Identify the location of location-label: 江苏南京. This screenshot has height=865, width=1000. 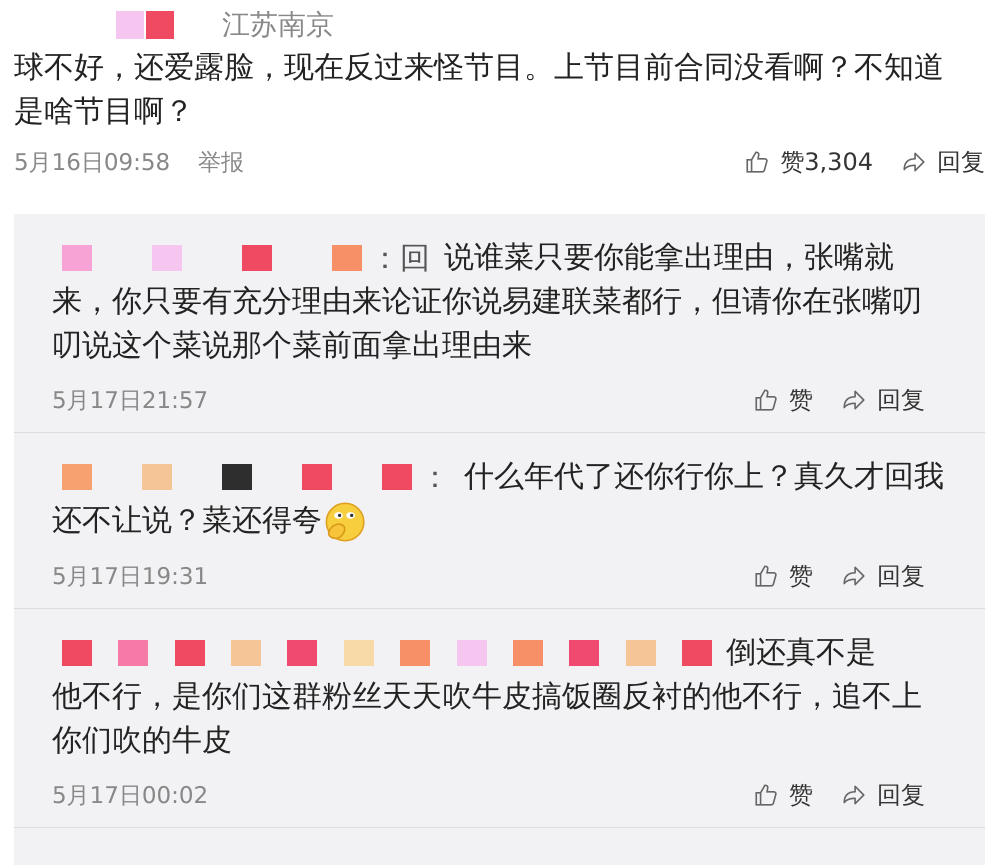
(278, 25).